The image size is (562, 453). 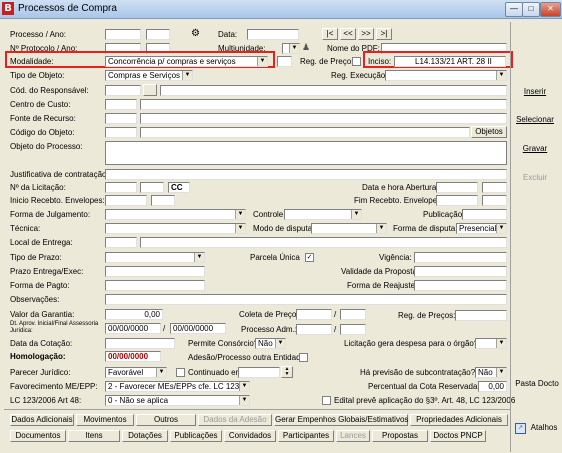 What do you see at coordinates (123, 34) in the screenshot?
I see `processo-input` at bounding box center [123, 34].